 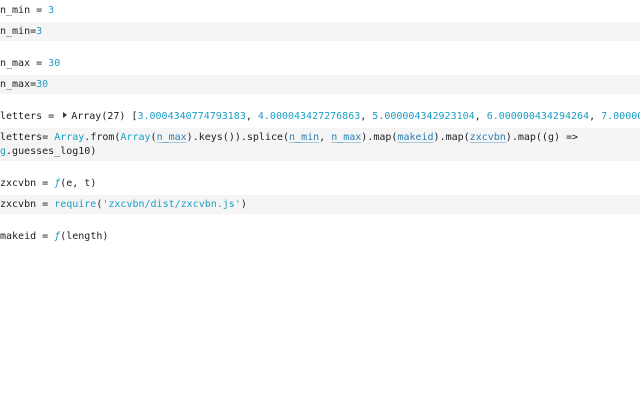 What do you see at coordinates (320, 184) in the screenshot?
I see `zxcvbn-output: zxcvbn = ƒ(e, t)` at bounding box center [320, 184].